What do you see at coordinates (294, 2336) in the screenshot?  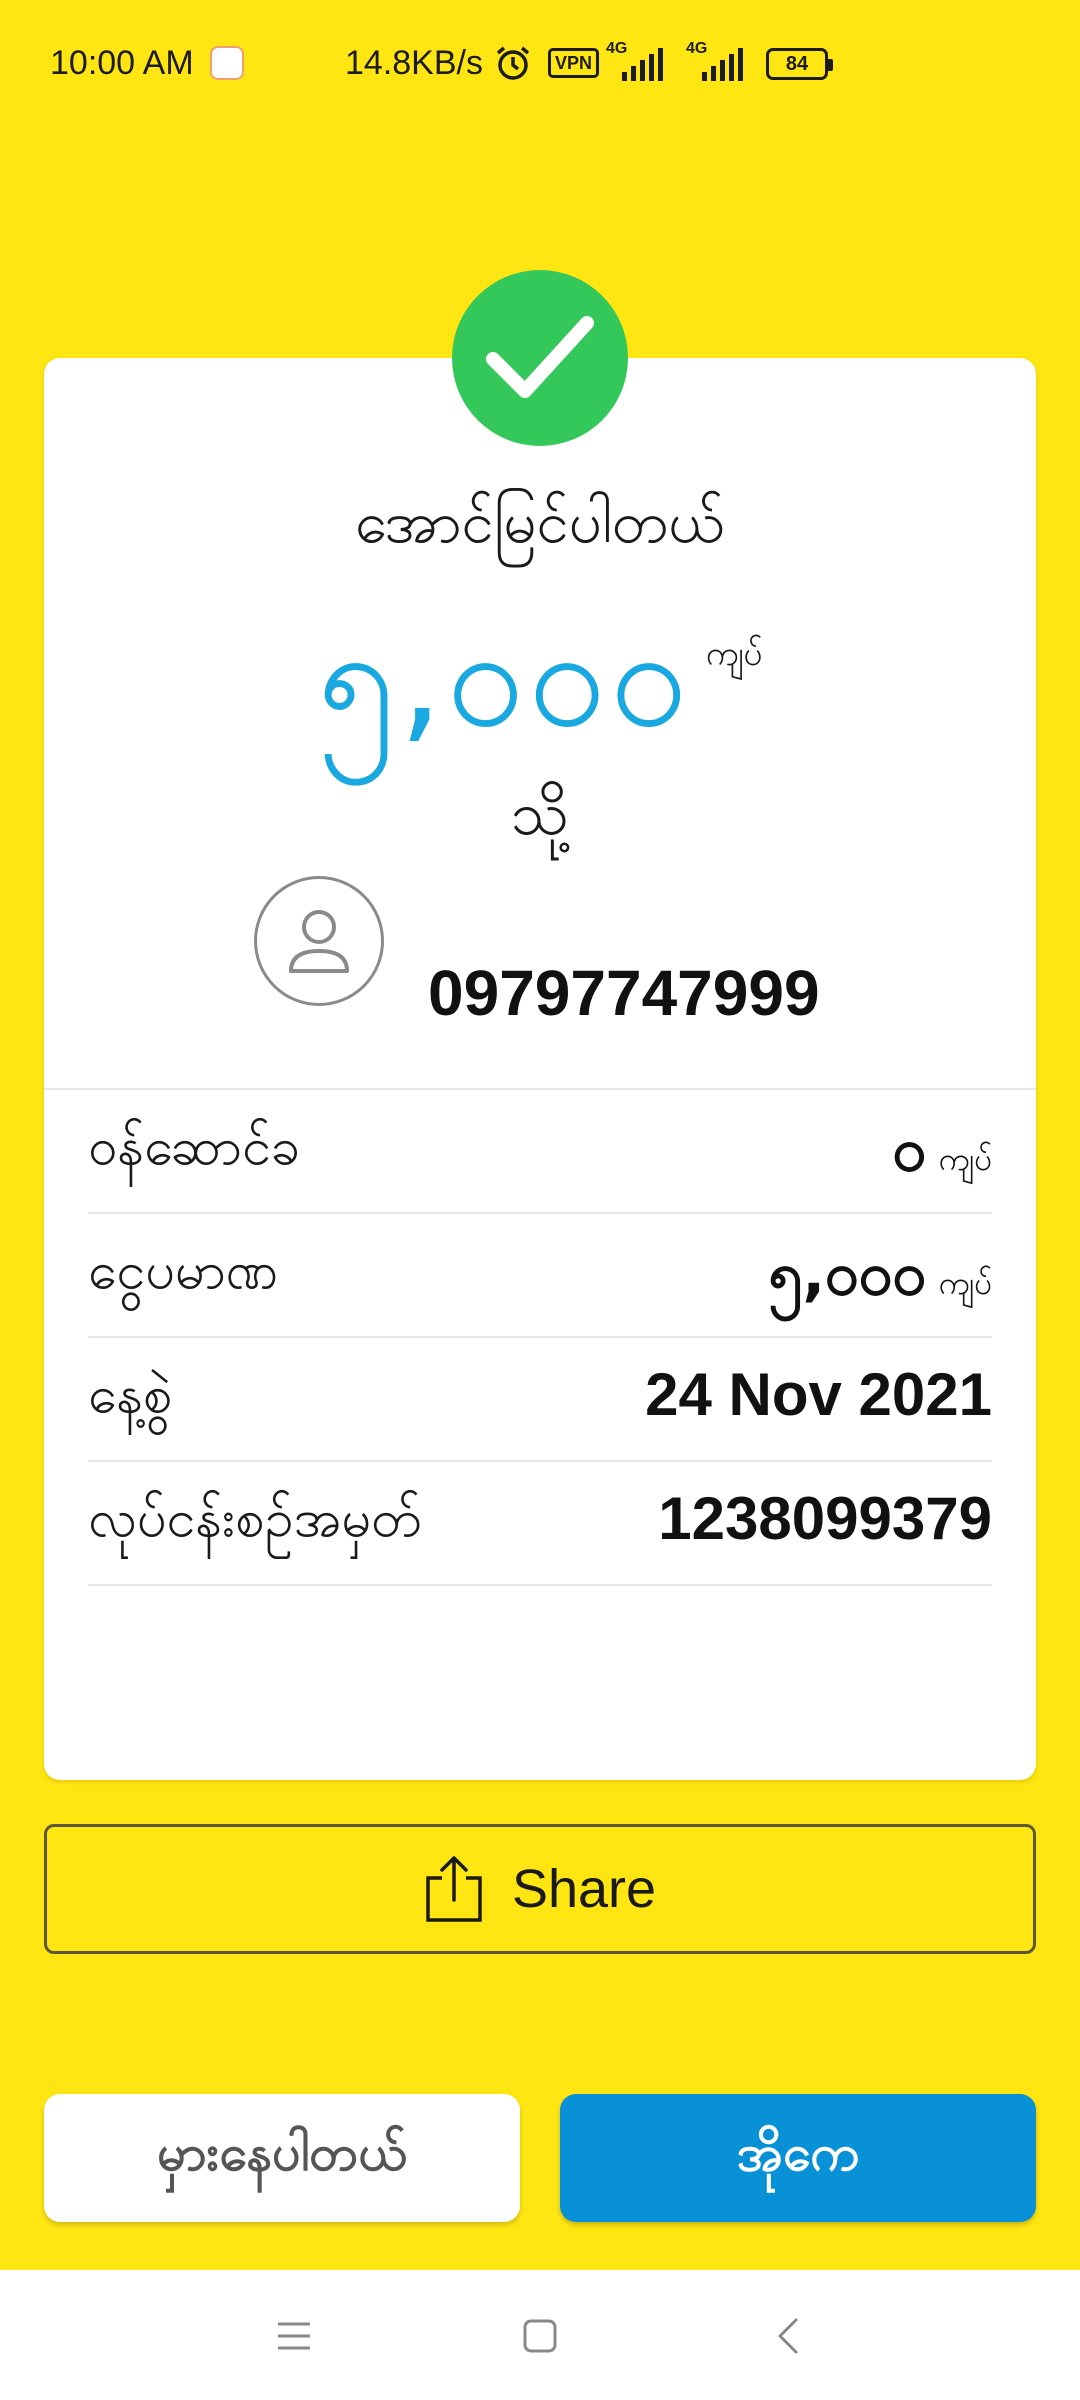 I see `menu-icon` at bounding box center [294, 2336].